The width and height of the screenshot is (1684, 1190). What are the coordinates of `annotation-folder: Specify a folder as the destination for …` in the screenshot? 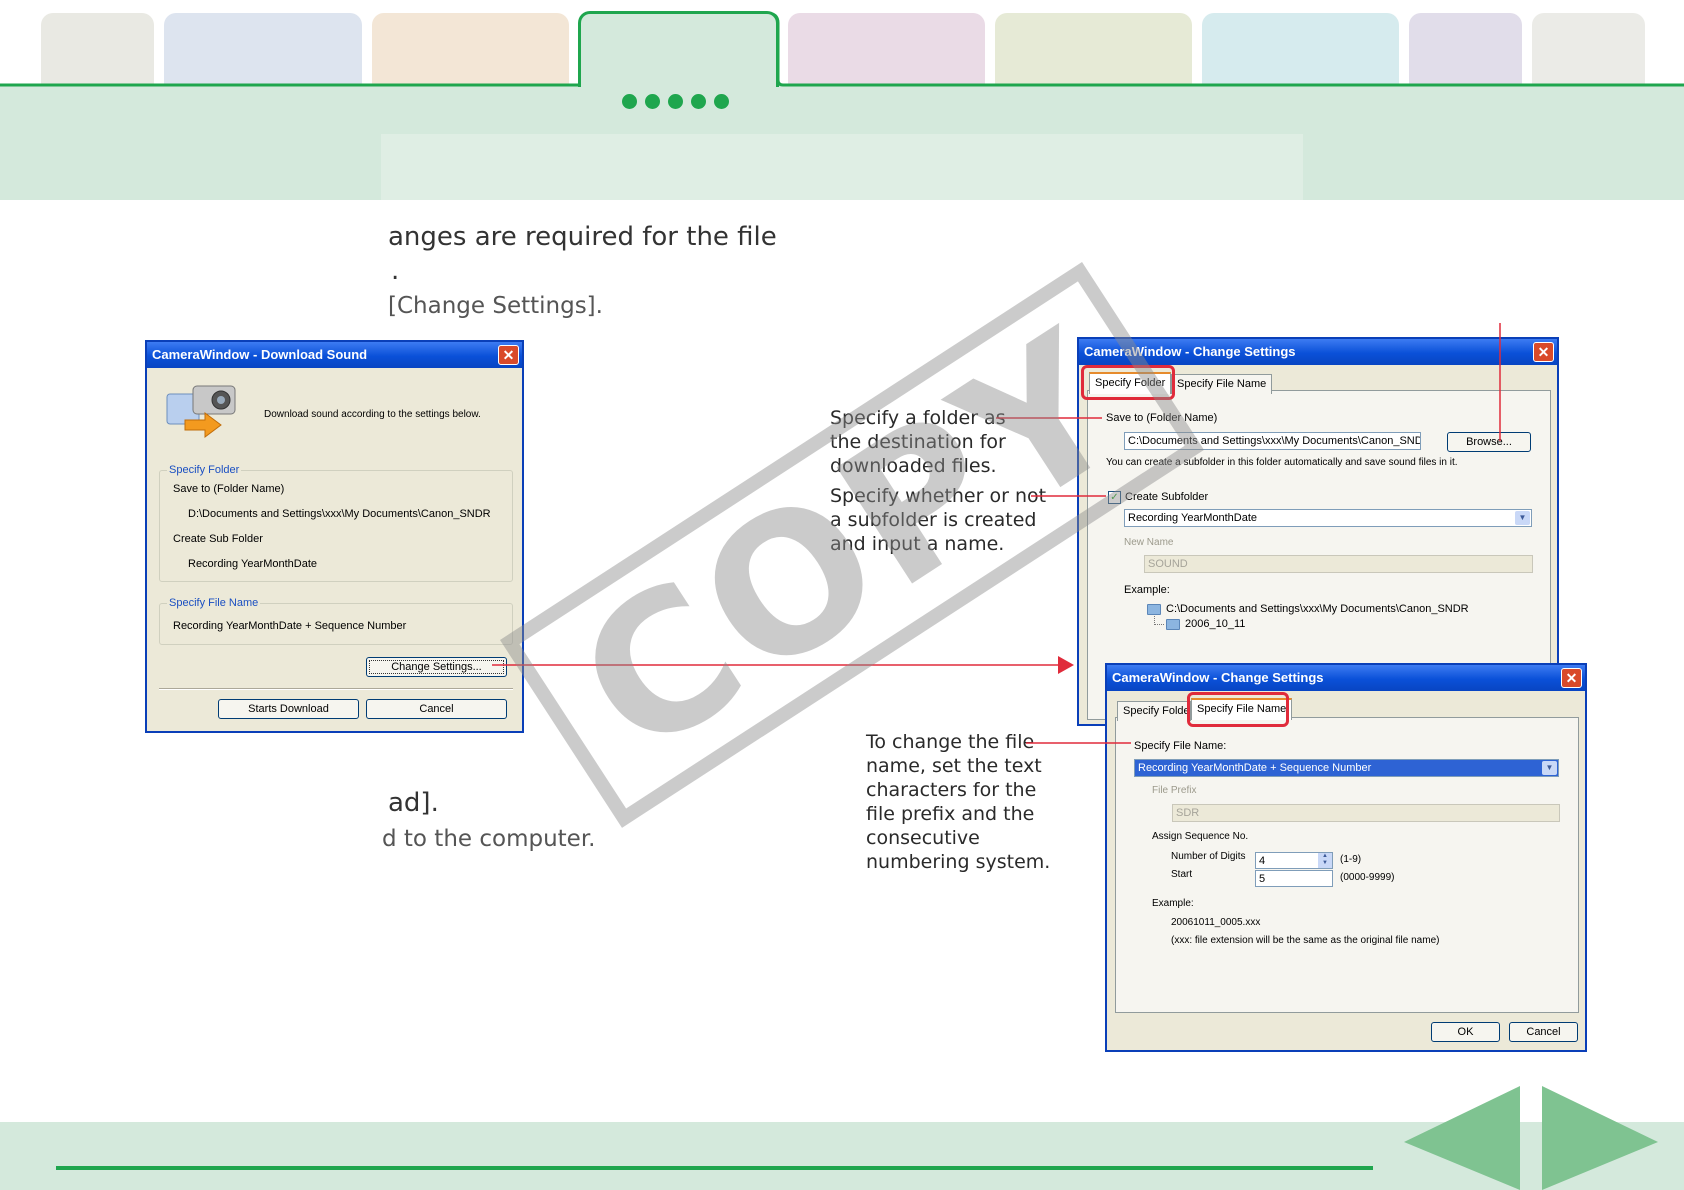 It's located at (918, 442).